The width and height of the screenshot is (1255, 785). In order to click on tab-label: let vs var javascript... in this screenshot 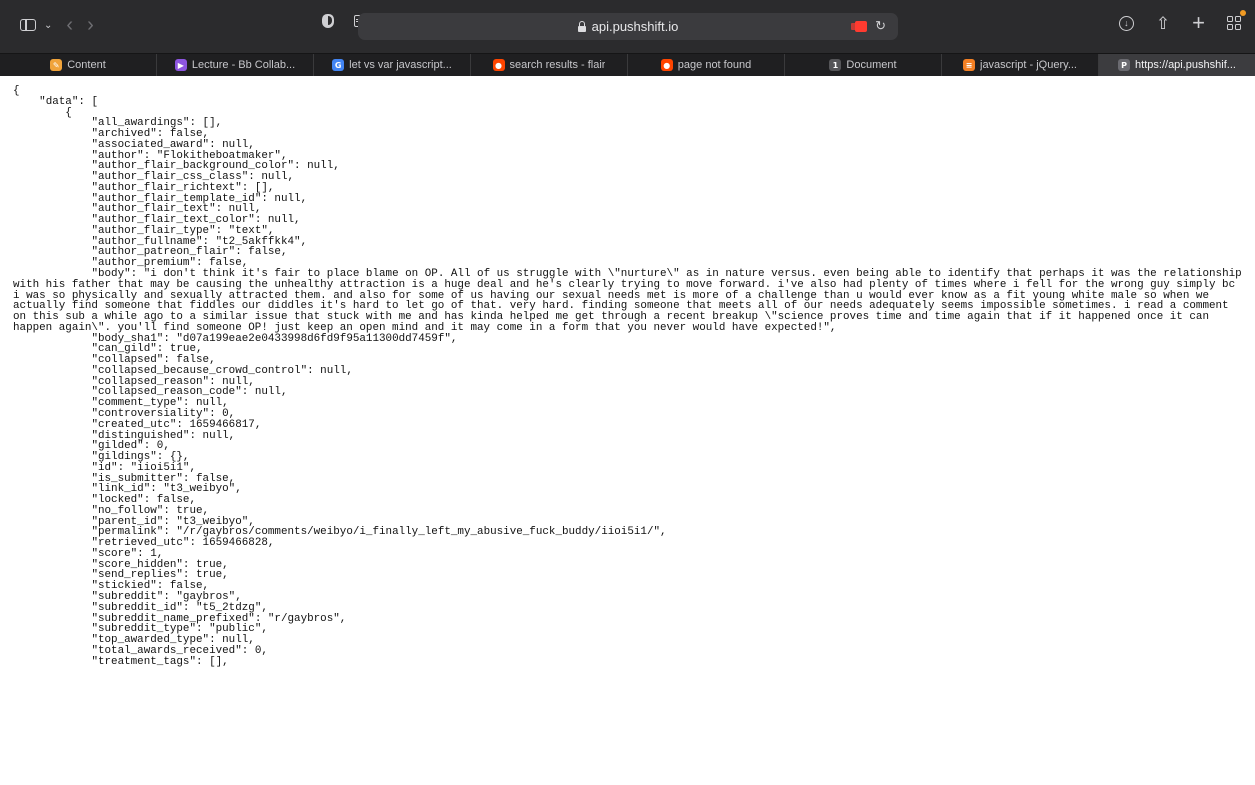, I will do `click(400, 65)`.